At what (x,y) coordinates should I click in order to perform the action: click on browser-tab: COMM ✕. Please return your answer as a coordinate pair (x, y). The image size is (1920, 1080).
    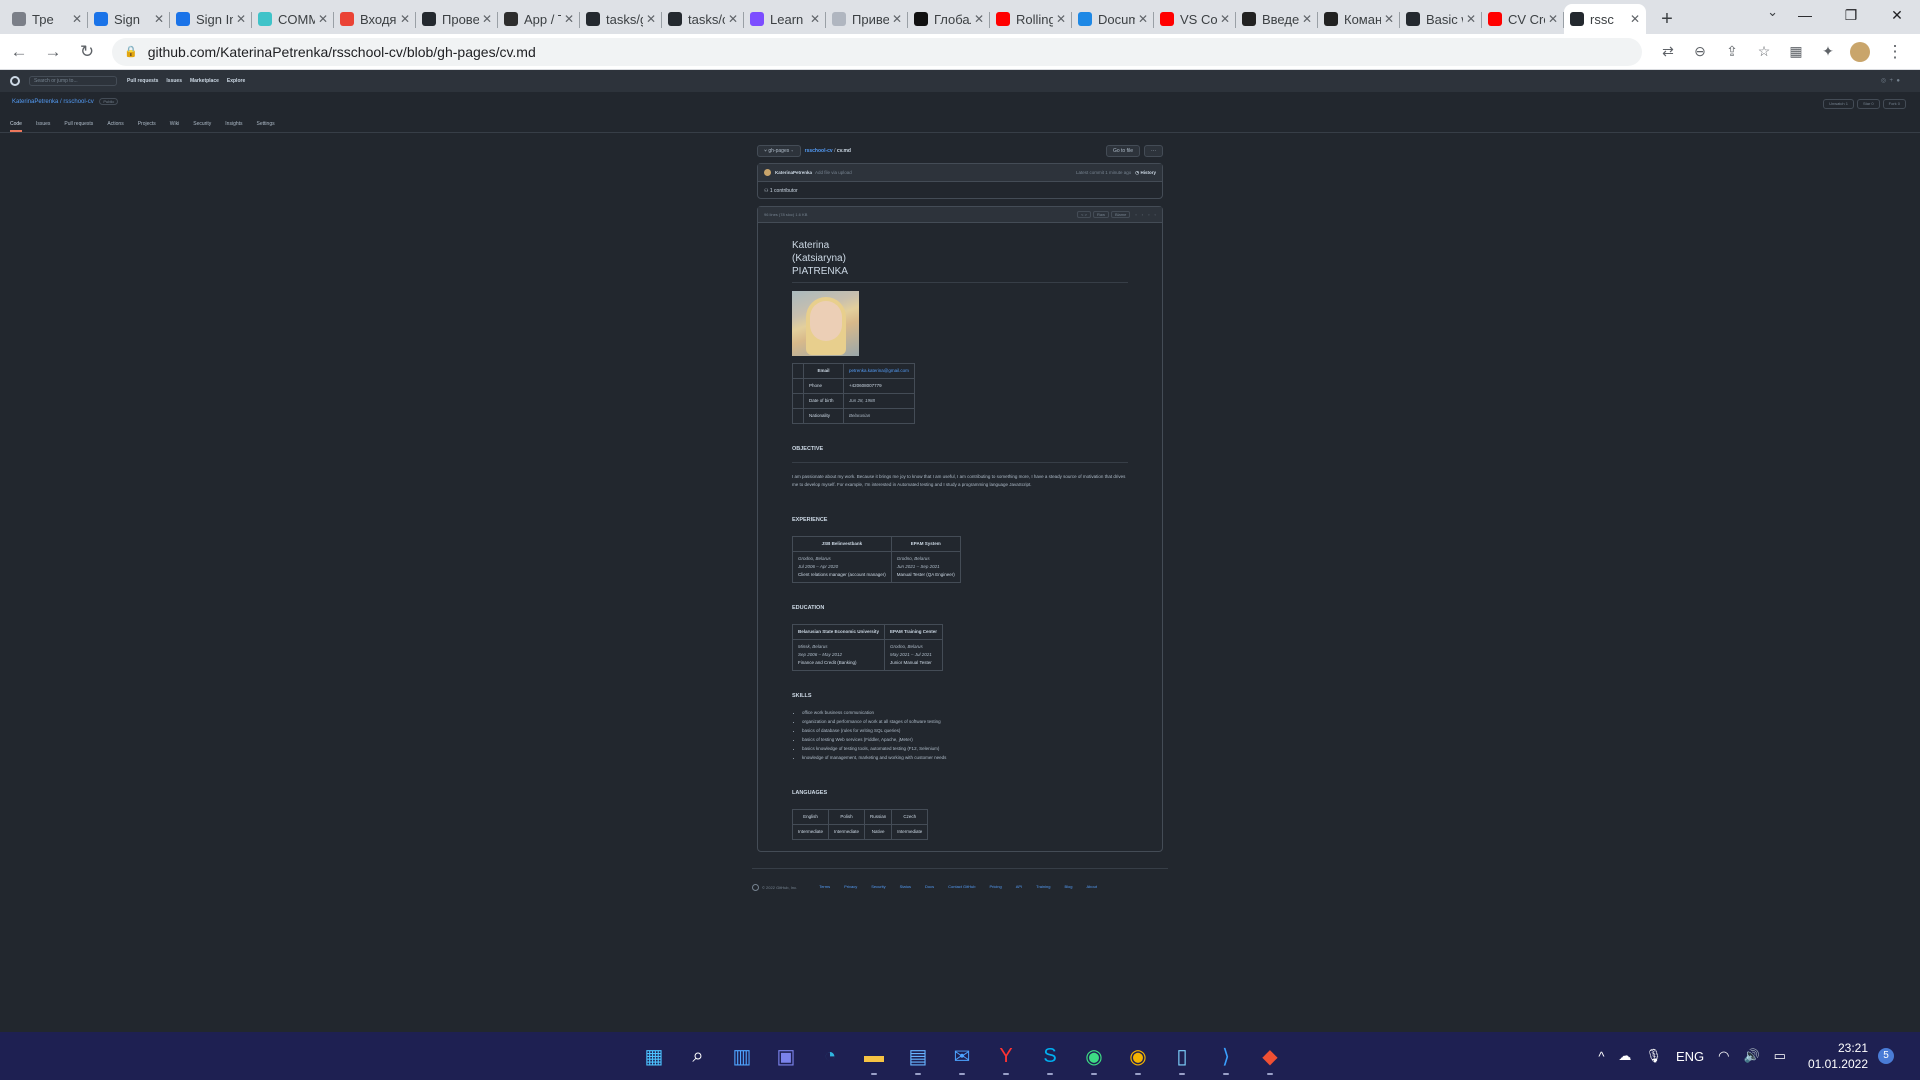
    Looking at the image, I should click on (293, 19).